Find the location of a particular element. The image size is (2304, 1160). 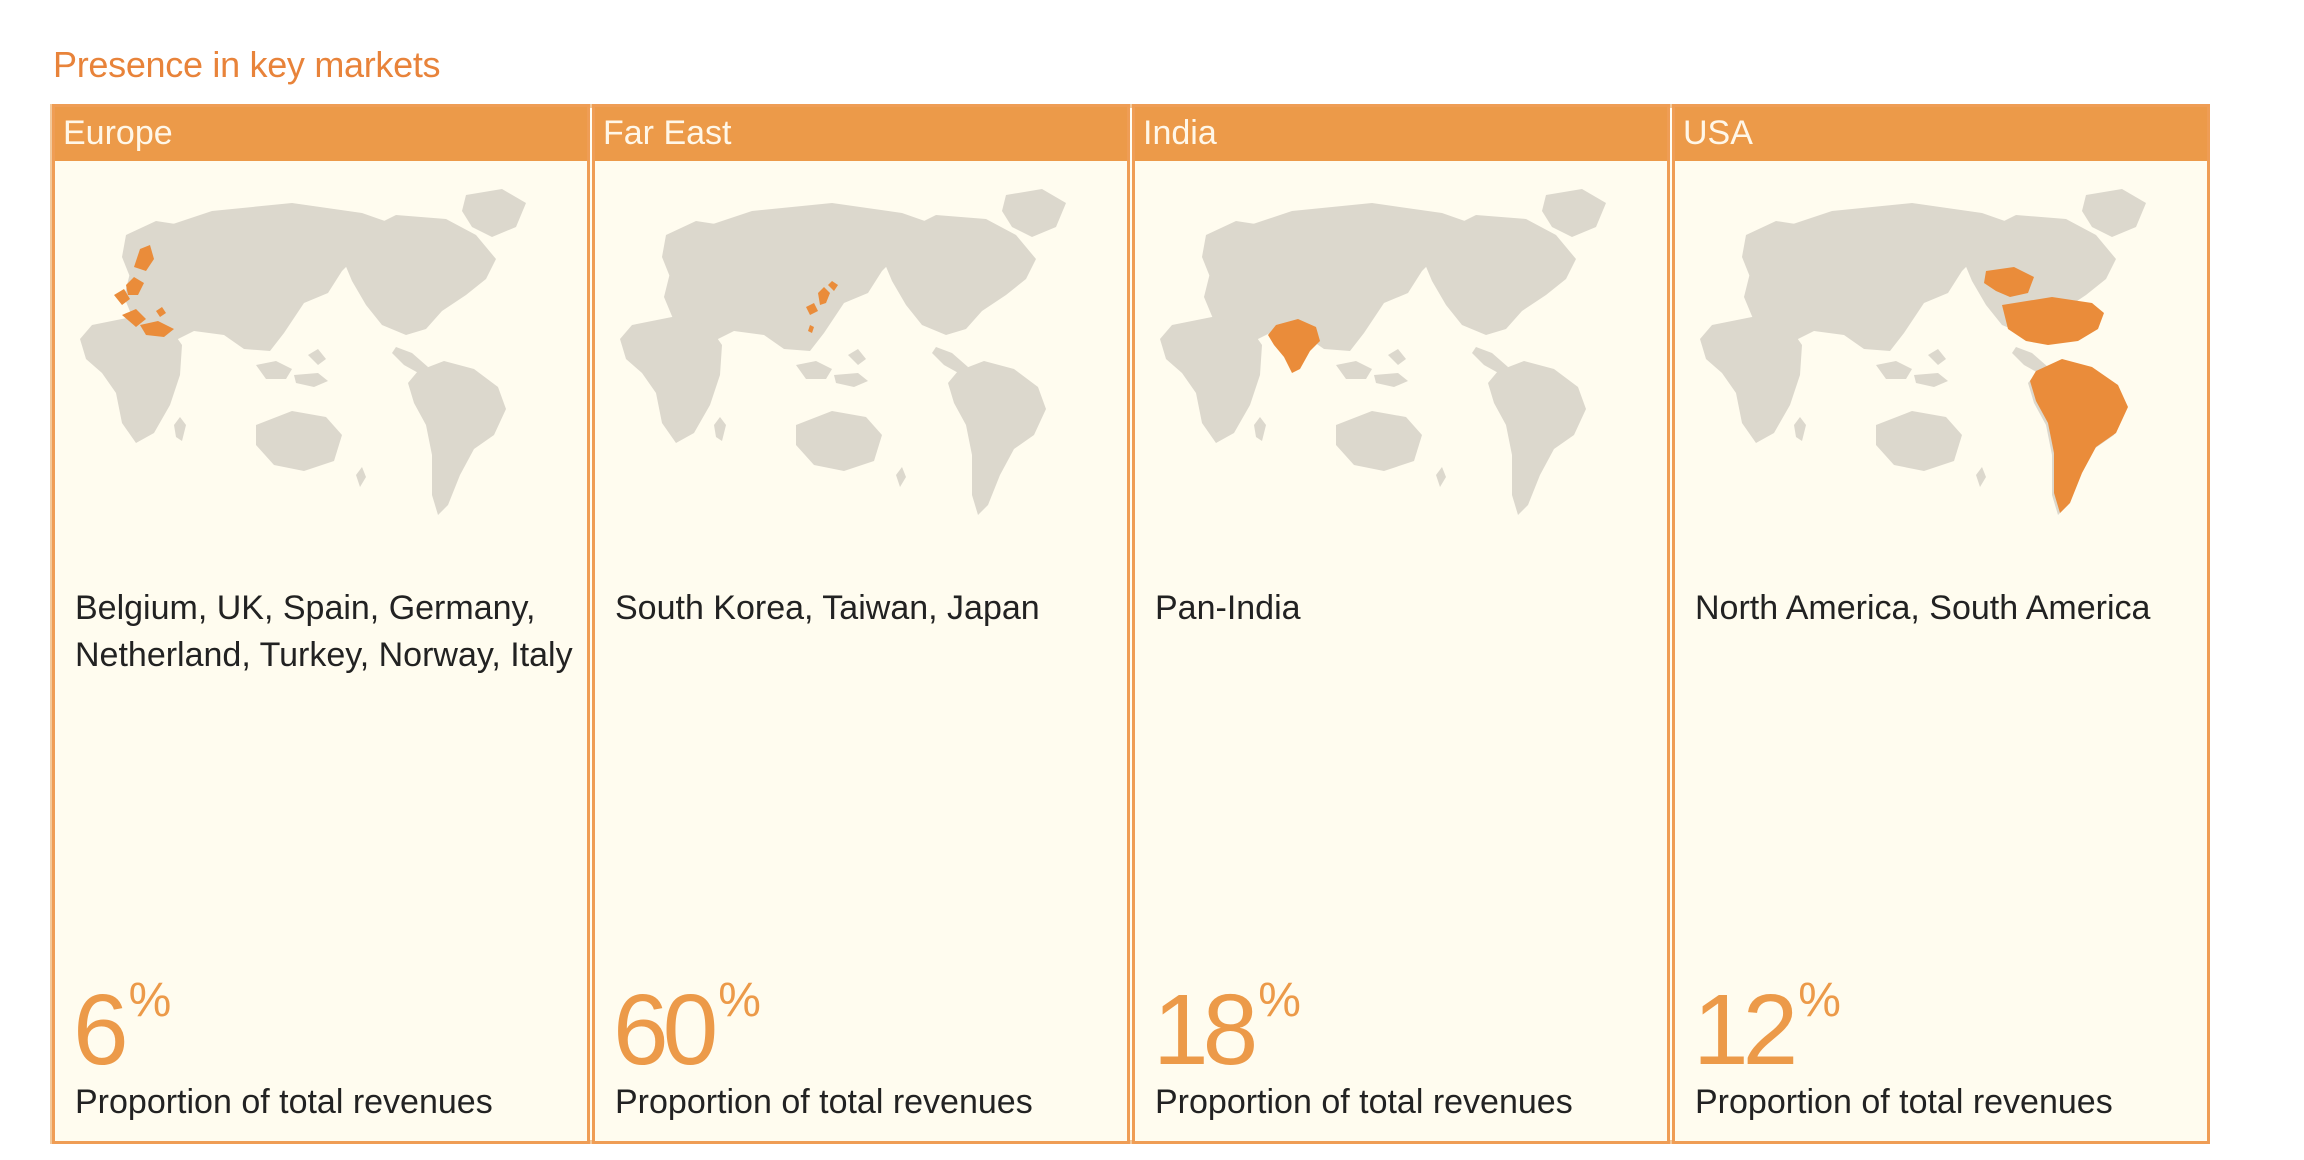

panel-header: USA is located at coordinates (1941, 134).